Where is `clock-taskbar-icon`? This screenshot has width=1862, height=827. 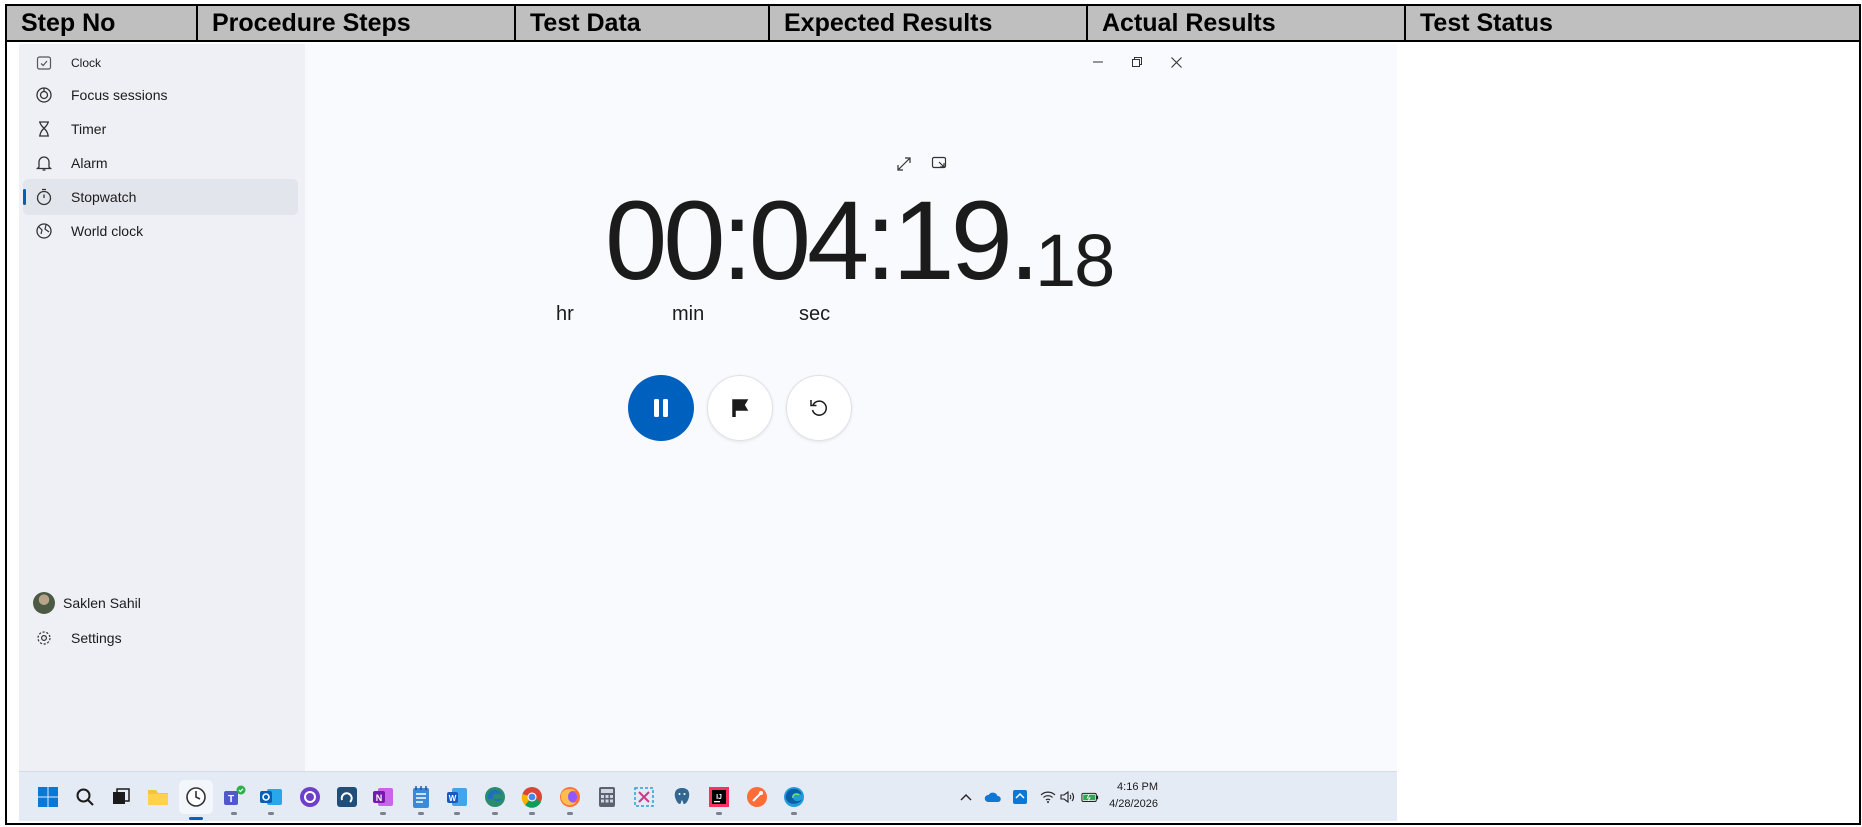 clock-taskbar-icon is located at coordinates (196, 800).